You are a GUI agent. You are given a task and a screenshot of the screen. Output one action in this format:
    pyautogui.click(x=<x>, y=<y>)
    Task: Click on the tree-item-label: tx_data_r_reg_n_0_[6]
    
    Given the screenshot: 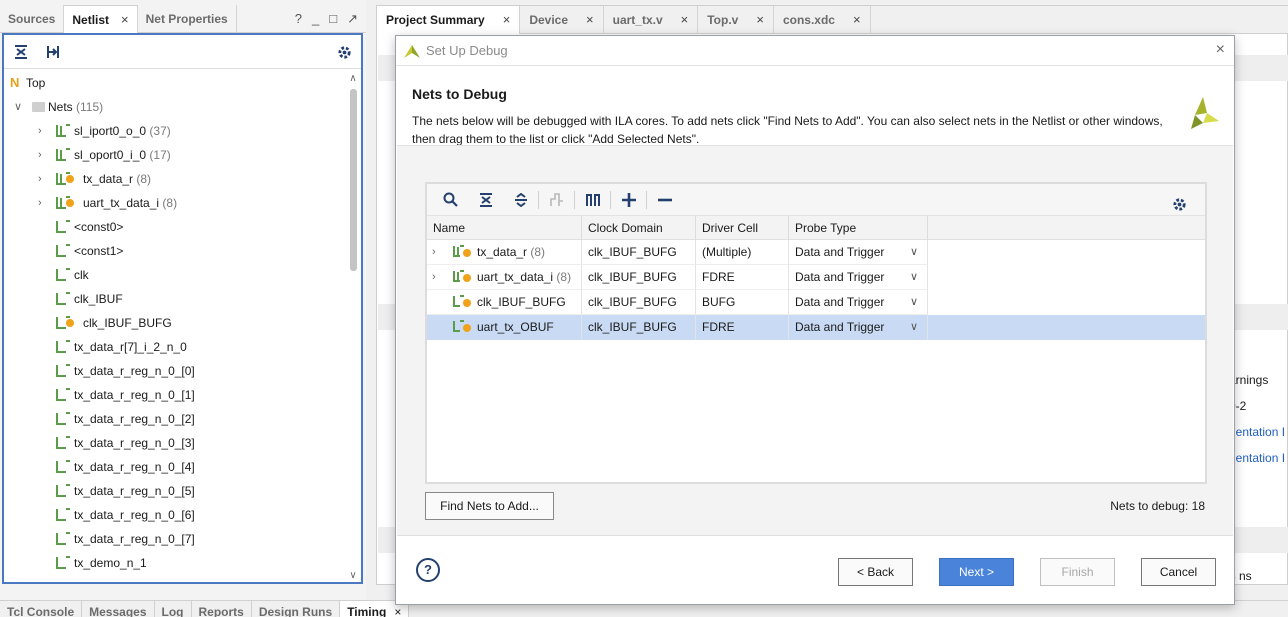 What is the action you would take?
    pyautogui.click(x=134, y=515)
    